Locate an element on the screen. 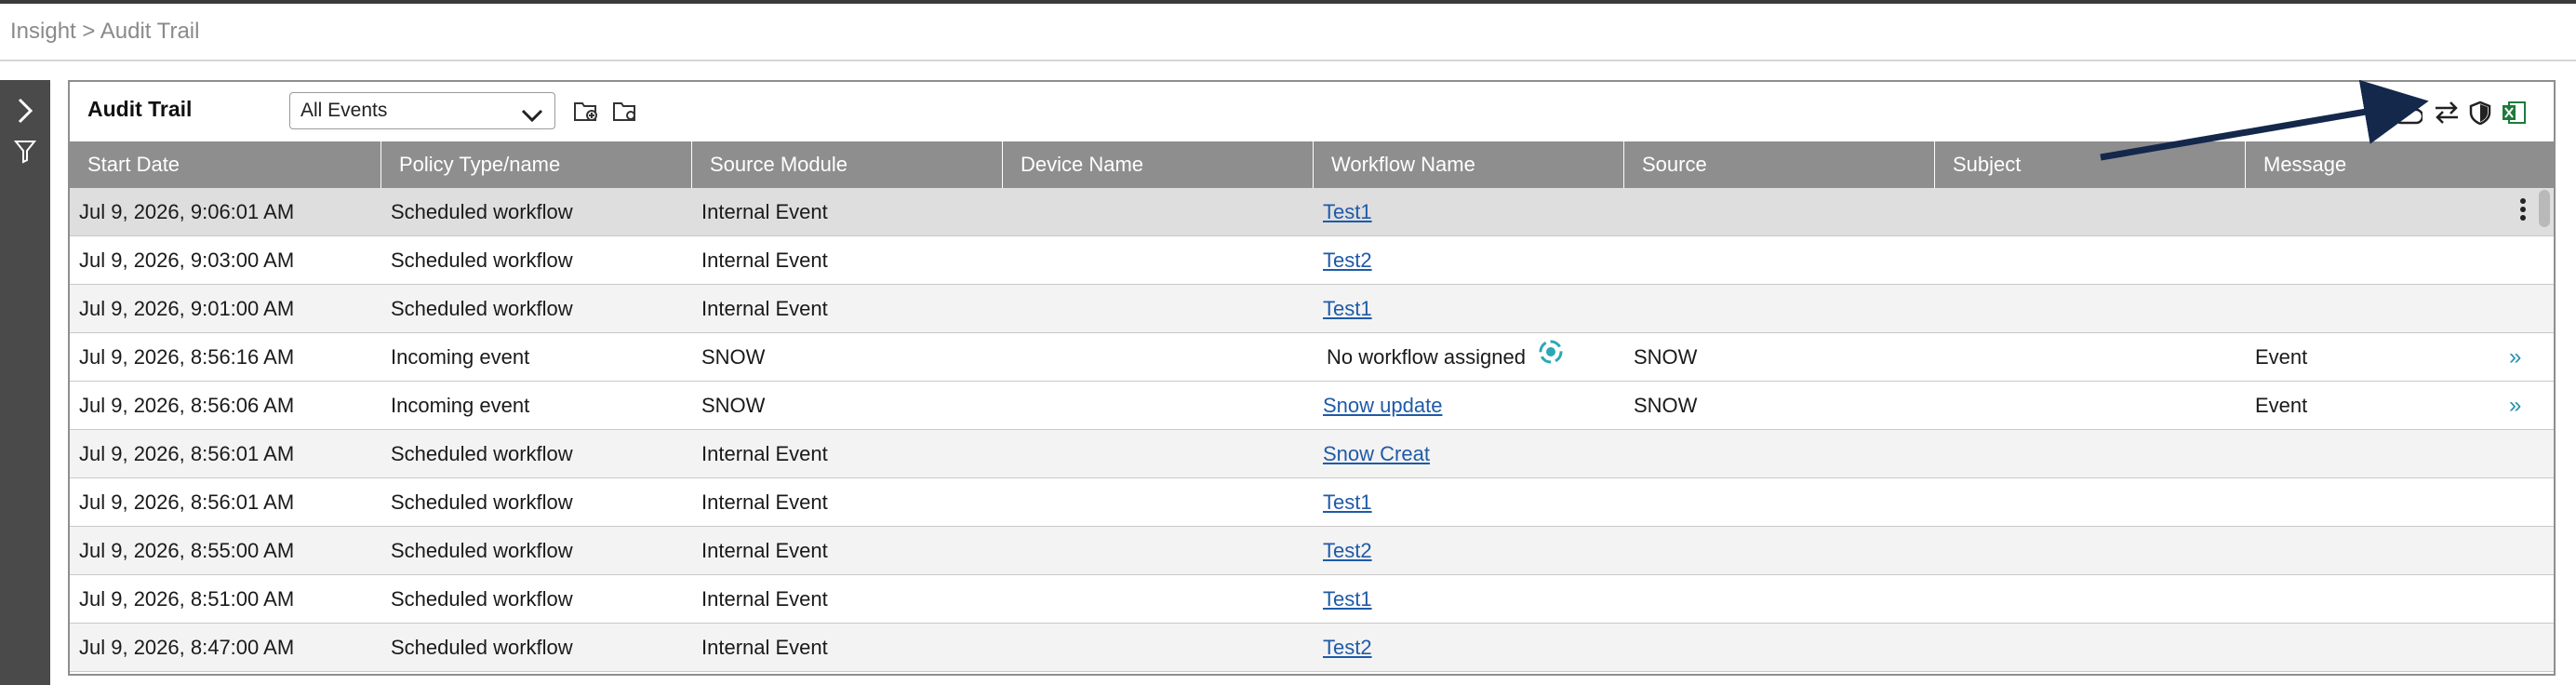 The image size is (2576, 685). workflow-link: Snow Creat is located at coordinates (1376, 454).